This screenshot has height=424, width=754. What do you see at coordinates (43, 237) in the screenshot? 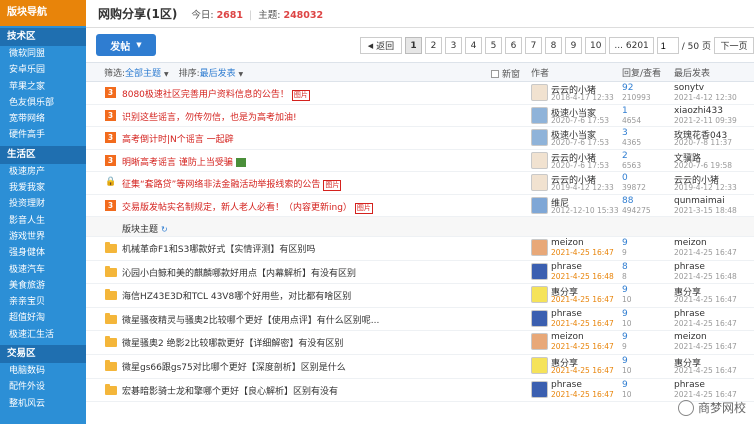
I see `sidebar-item: 游戏世界` at bounding box center [43, 237].